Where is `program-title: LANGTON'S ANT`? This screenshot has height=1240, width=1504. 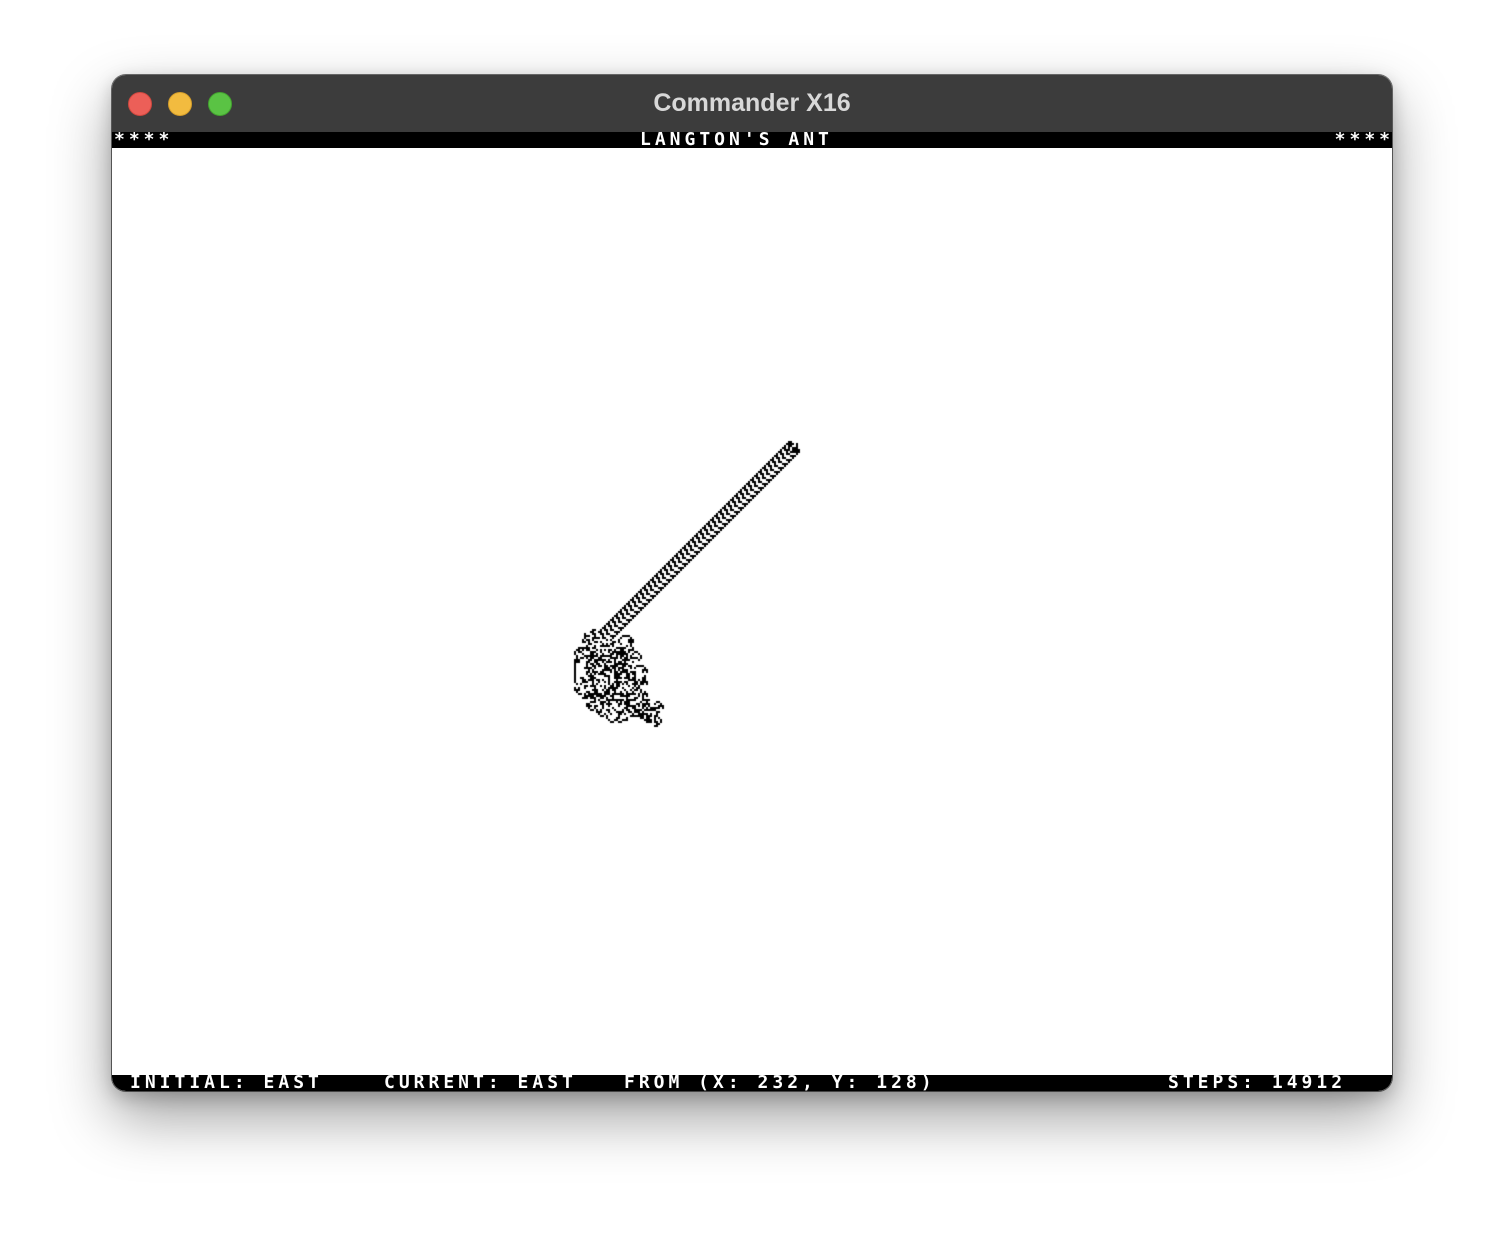 program-title: LANGTON'S ANT is located at coordinates (736, 140).